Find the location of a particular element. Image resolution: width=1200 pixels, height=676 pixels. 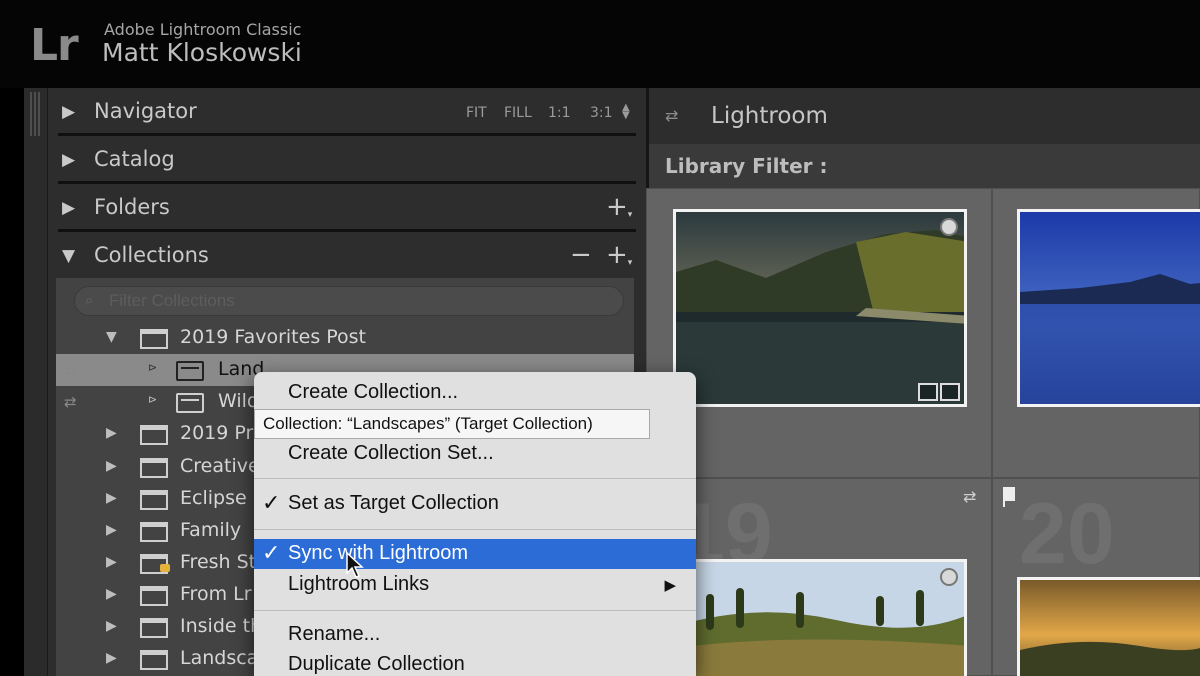

folders-header: ▶ Folders +▾ is located at coordinates (347, 209).